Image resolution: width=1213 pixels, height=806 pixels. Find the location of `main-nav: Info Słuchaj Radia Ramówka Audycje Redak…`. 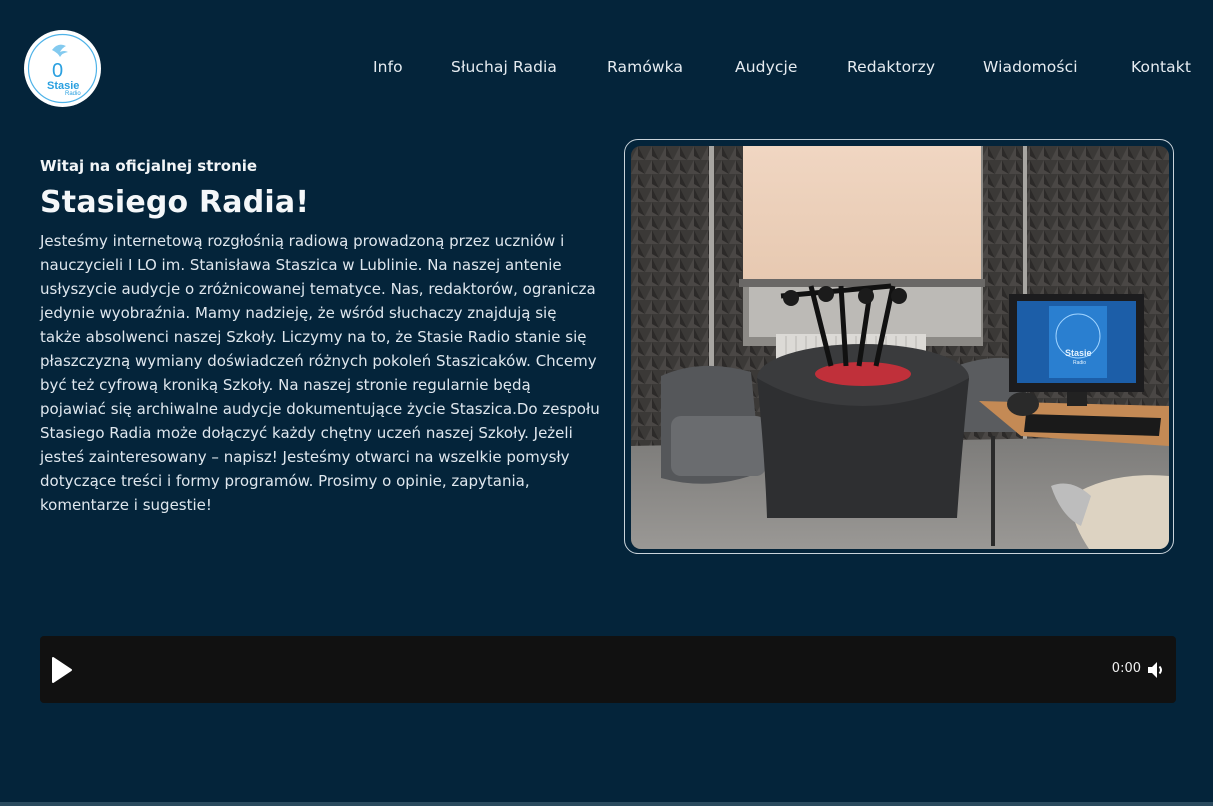

main-nav: Info Słuchaj Radia Ramówka Audycje Redak… is located at coordinates (606, 69).